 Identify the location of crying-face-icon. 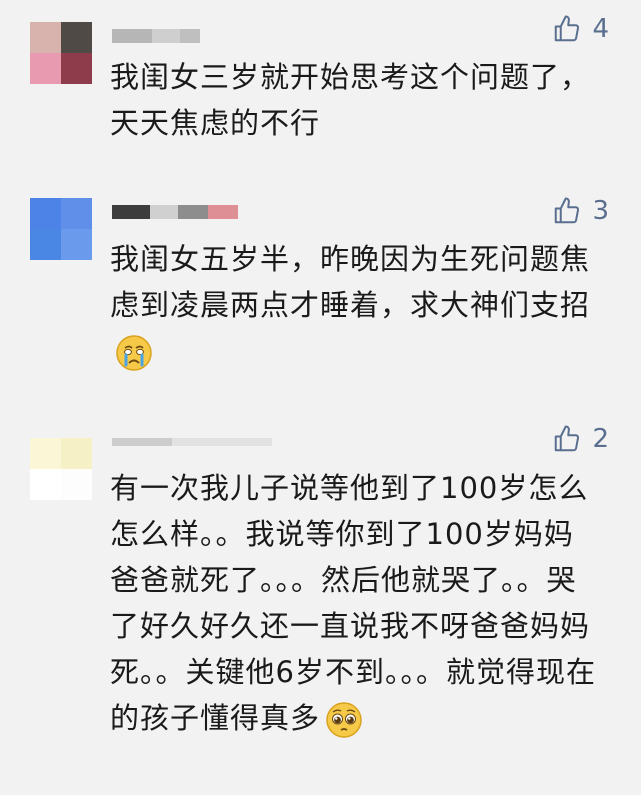
(134, 353).